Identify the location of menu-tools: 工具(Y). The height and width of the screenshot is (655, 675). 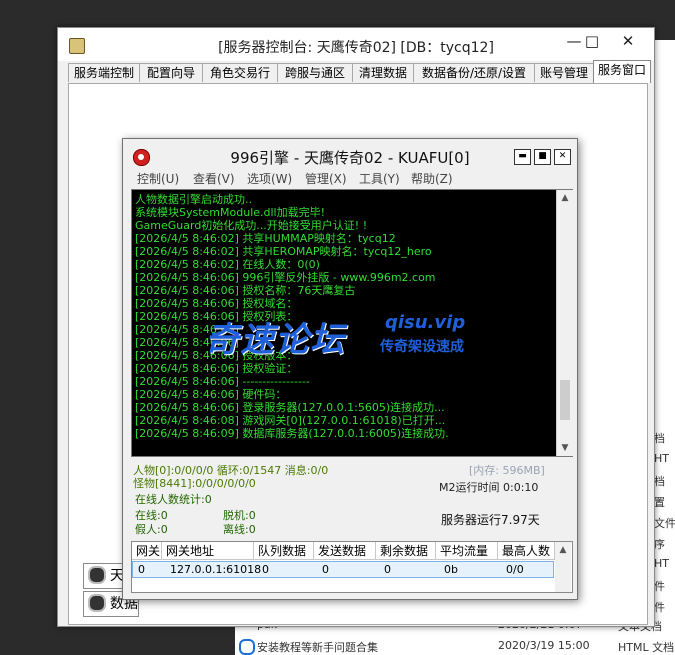
(379, 178).